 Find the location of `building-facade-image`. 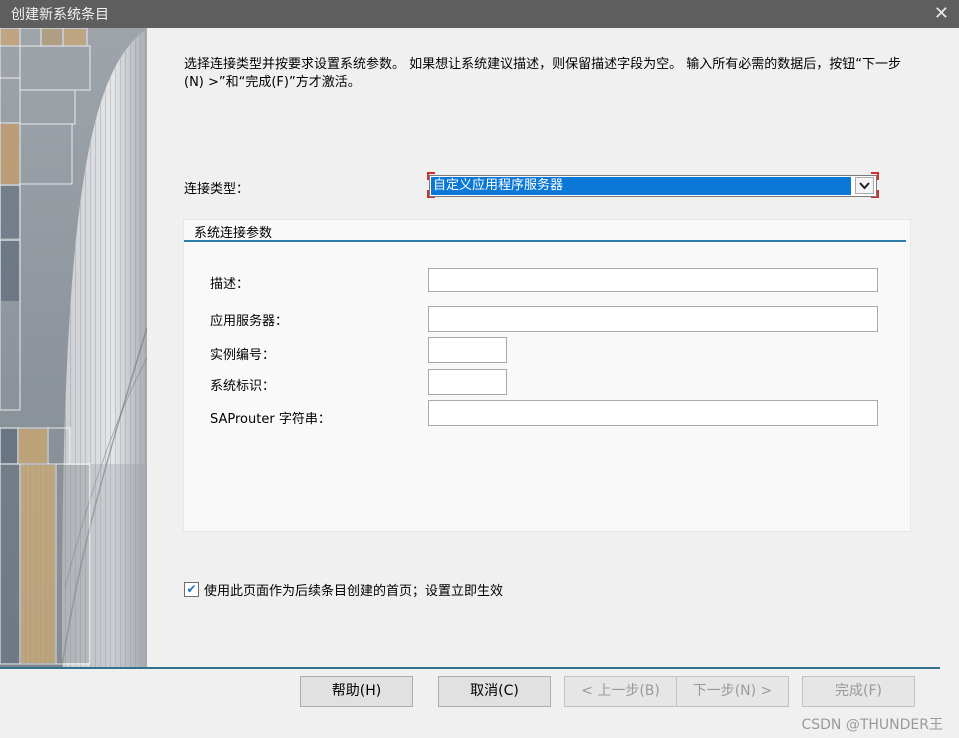

building-facade-image is located at coordinates (73, 347).